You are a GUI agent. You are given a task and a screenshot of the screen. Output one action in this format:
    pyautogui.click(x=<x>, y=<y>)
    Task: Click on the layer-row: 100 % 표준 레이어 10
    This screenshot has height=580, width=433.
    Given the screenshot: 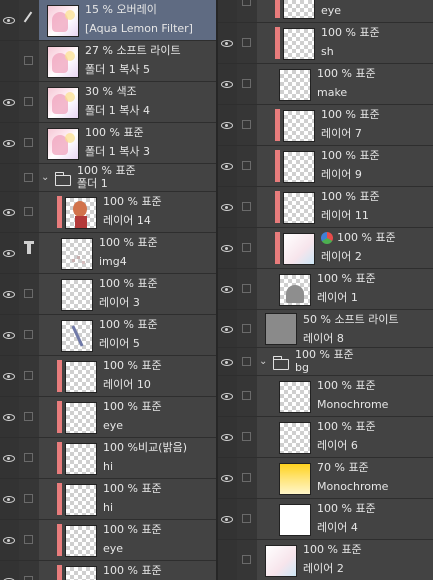 What is the action you would take?
    pyautogui.click(x=108, y=376)
    